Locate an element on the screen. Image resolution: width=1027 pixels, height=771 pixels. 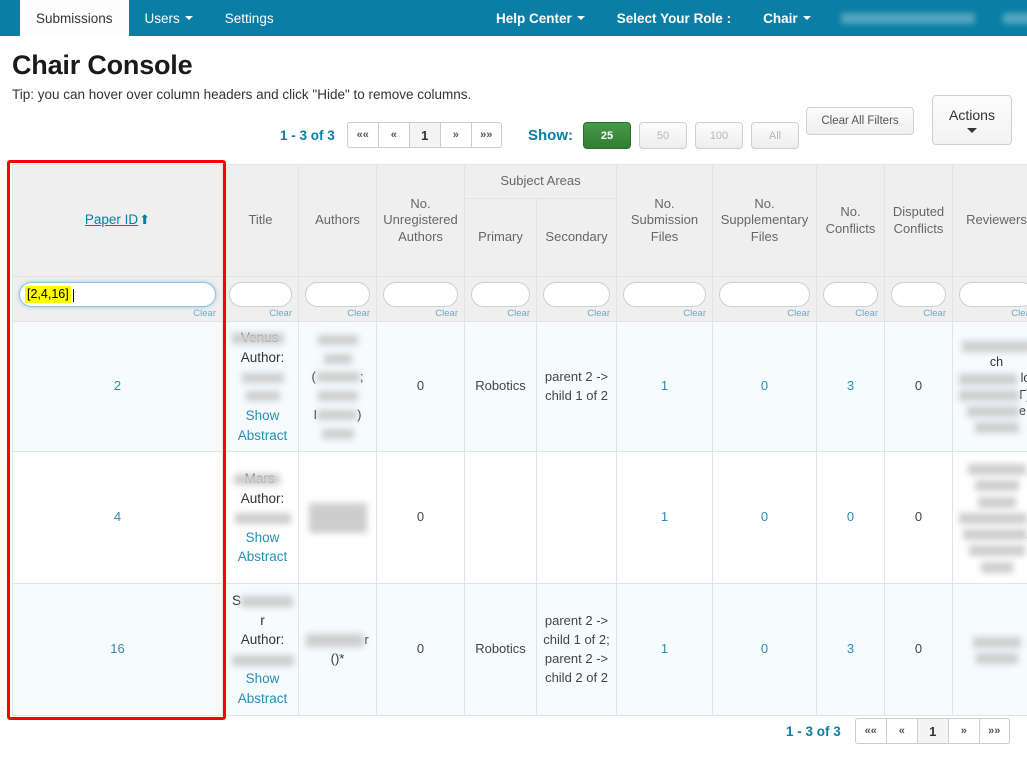
th-title: Title is located at coordinates (260, 220).